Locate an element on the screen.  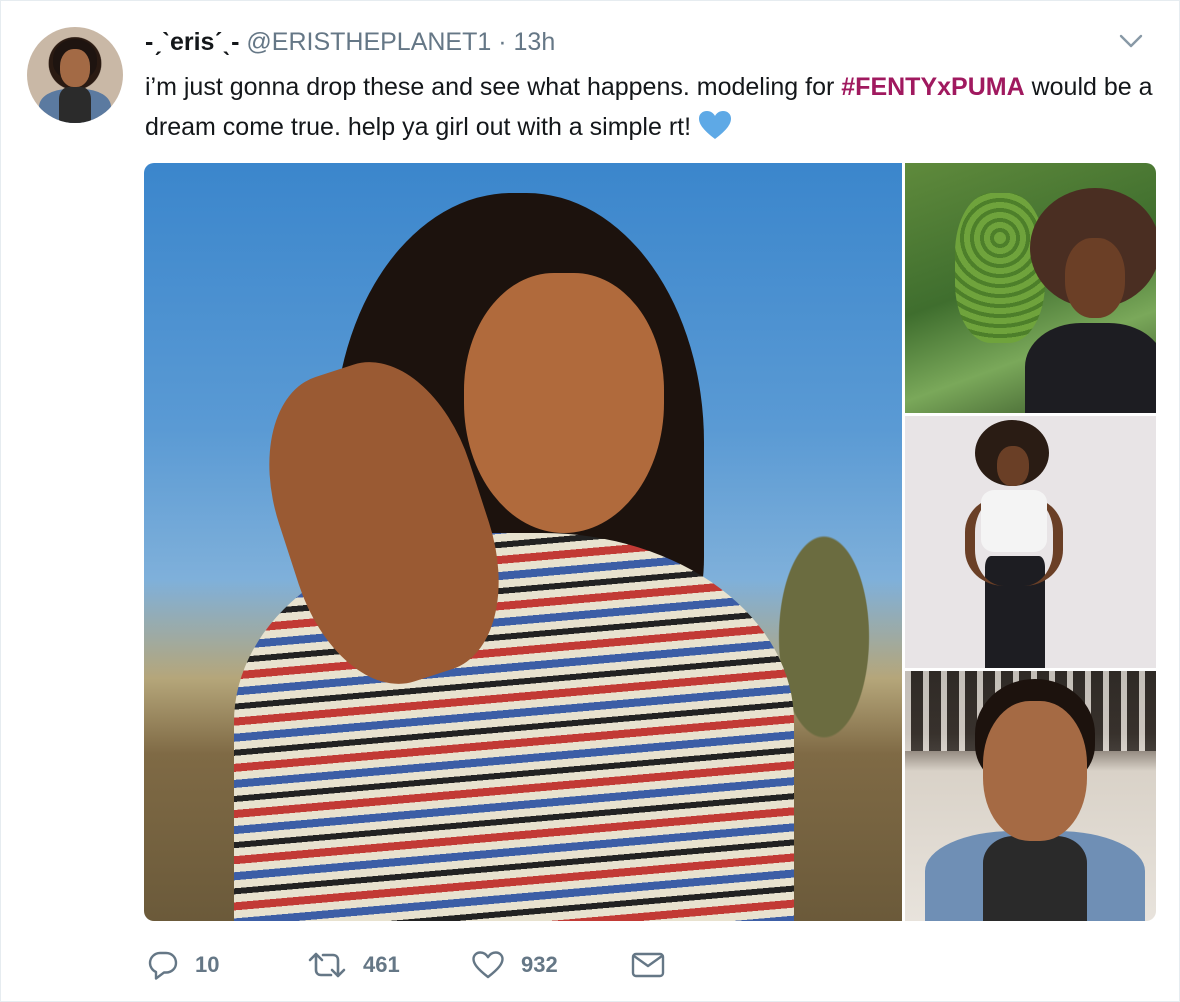
reply-count: 10 is located at coordinates (207, 964).